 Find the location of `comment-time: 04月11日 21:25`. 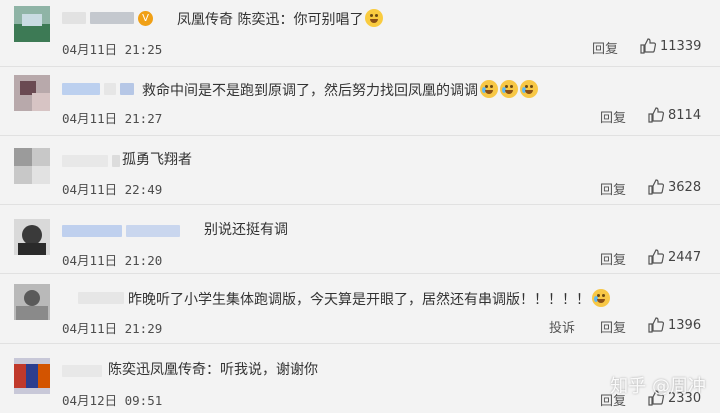

comment-time: 04月11日 21:25 is located at coordinates (112, 49).